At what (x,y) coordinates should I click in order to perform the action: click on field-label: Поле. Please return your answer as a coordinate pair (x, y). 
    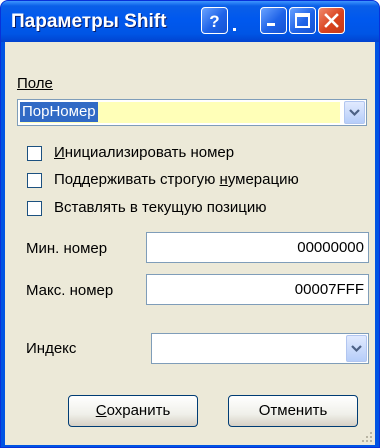
    Looking at the image, I should click on (35, 83).